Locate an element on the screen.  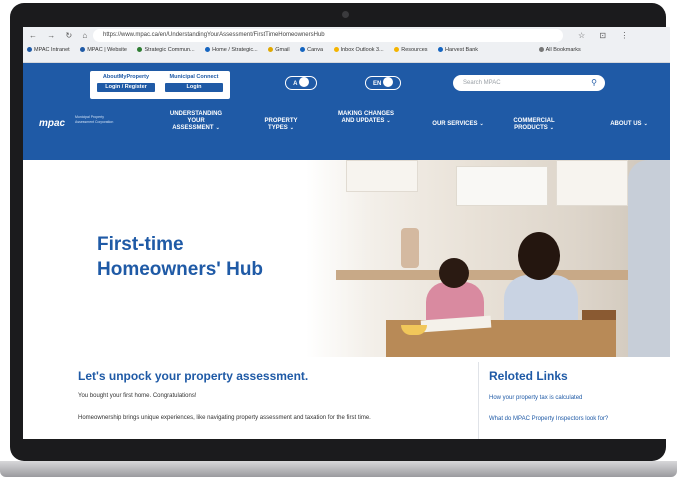
page-title: First-time Homeowners' Hub is located at coordinates (180, 257).